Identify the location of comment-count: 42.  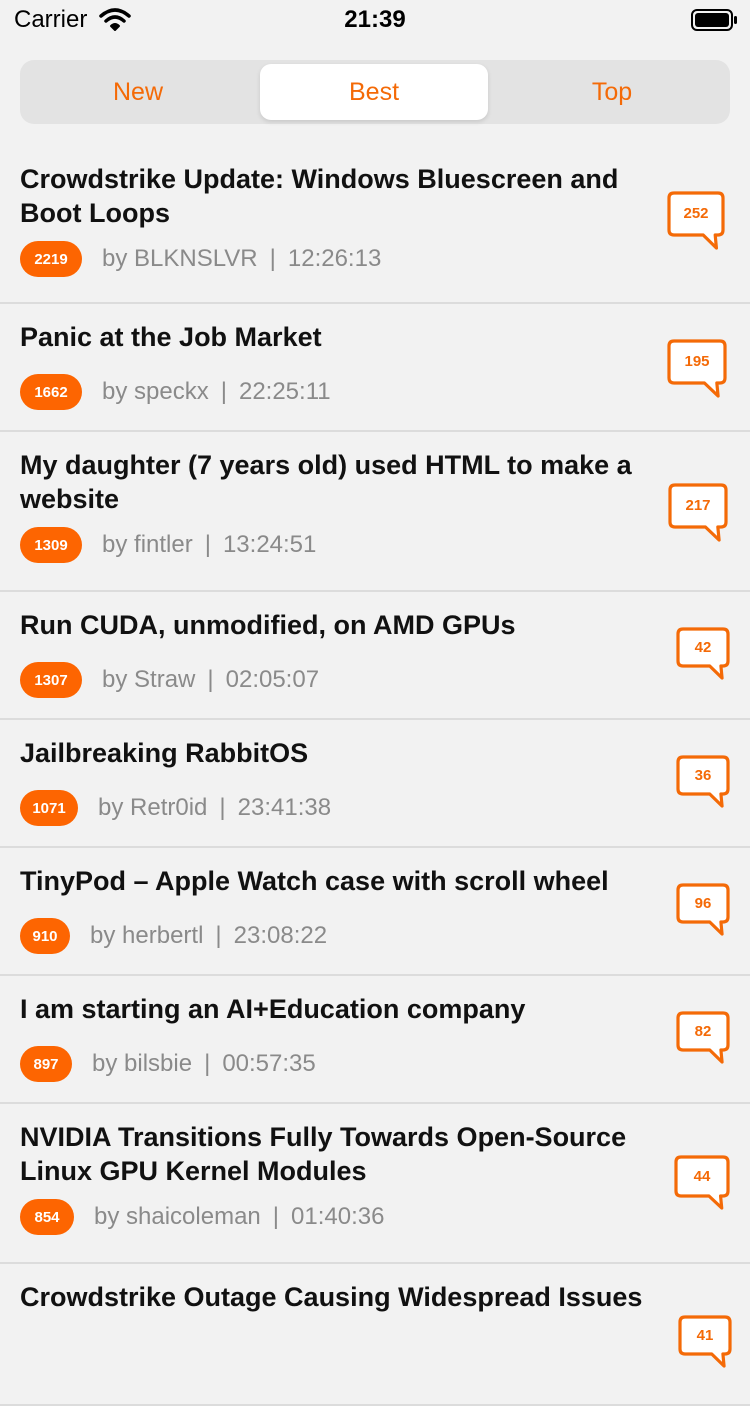
(703, 647).